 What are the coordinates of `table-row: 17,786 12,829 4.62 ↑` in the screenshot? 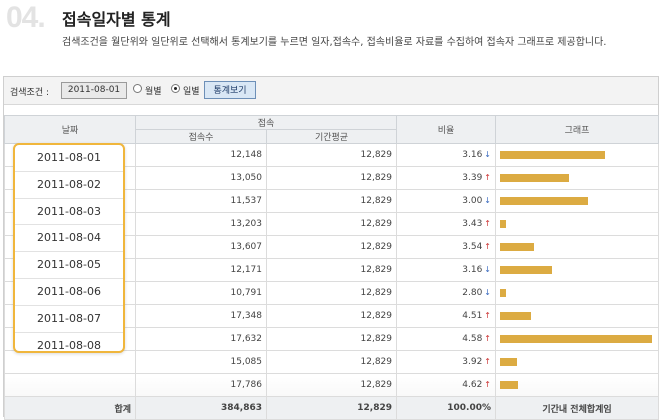 It's located at (331, 385).